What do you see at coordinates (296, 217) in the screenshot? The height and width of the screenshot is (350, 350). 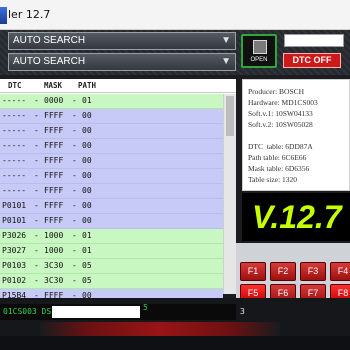 I see `version-banner: V.12.7` at bounding box center [296, 217].